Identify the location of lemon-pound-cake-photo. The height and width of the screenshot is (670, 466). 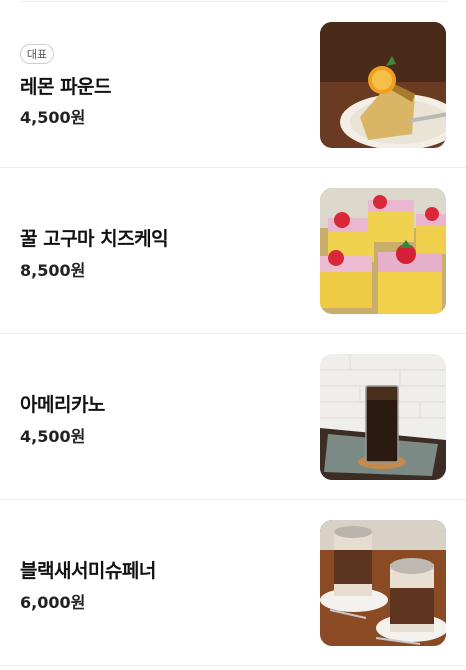
(383, 85).